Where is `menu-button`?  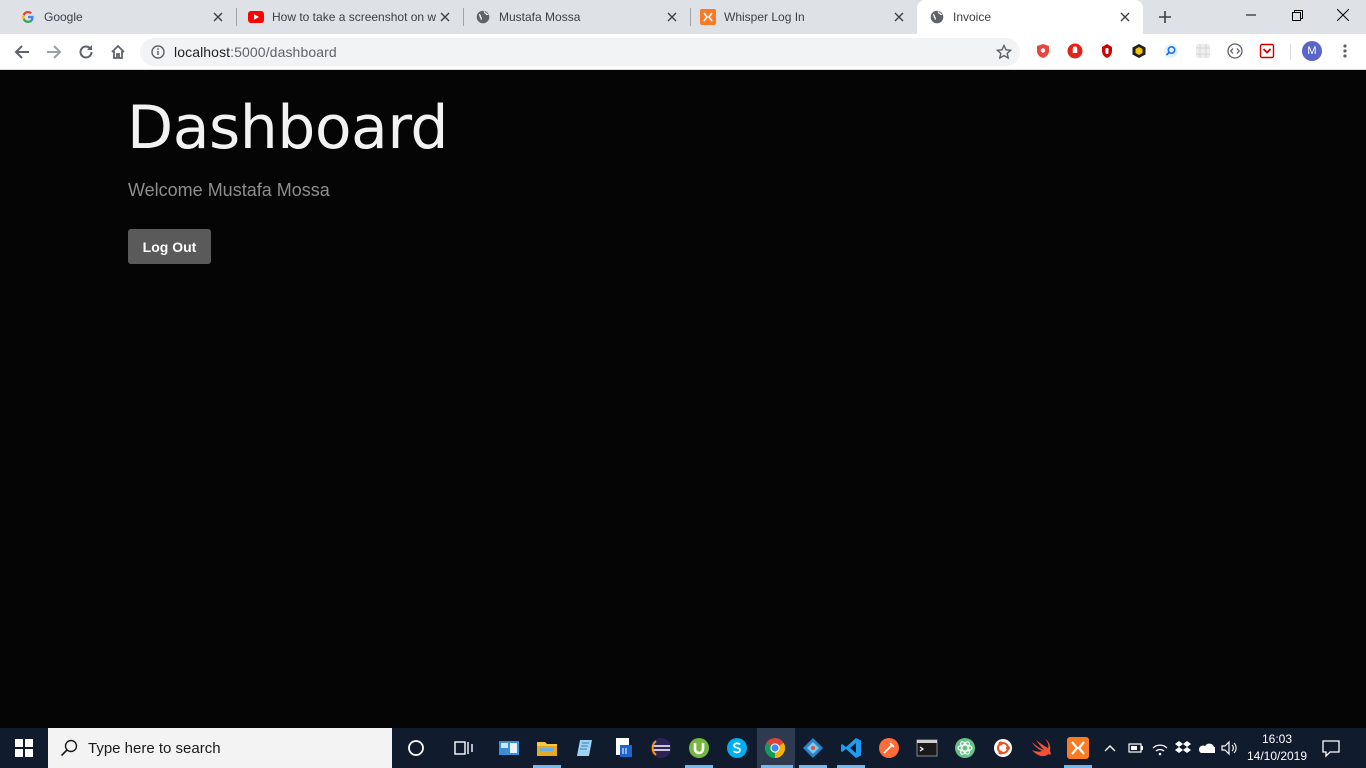
menu-button is located at coordinates (1345, 51).